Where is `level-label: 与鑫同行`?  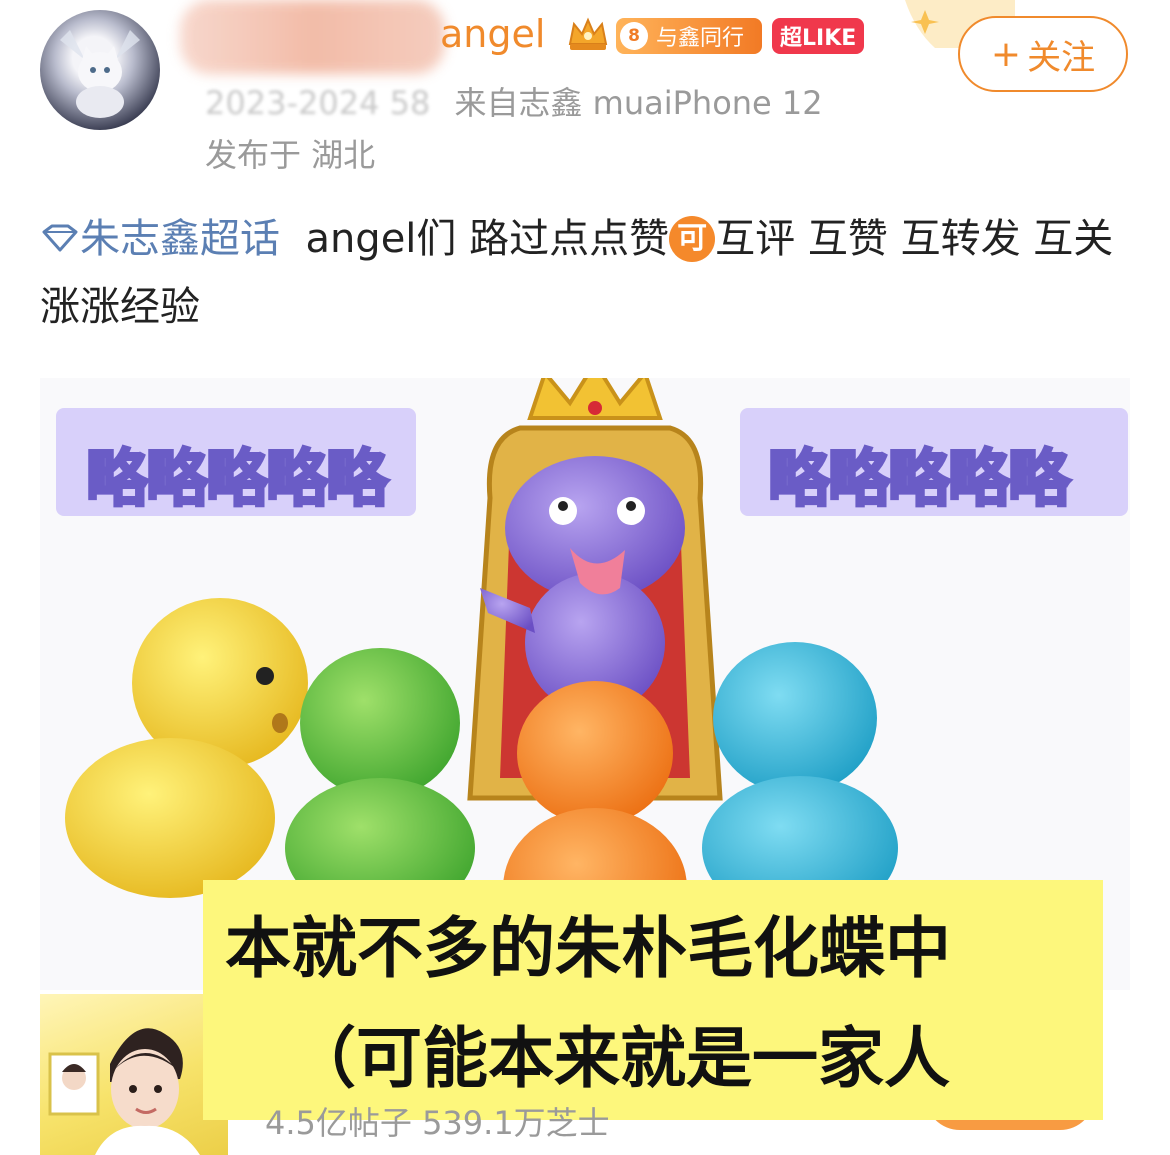
level-label: 与鑫同行 is located at coordinates (700, 38).